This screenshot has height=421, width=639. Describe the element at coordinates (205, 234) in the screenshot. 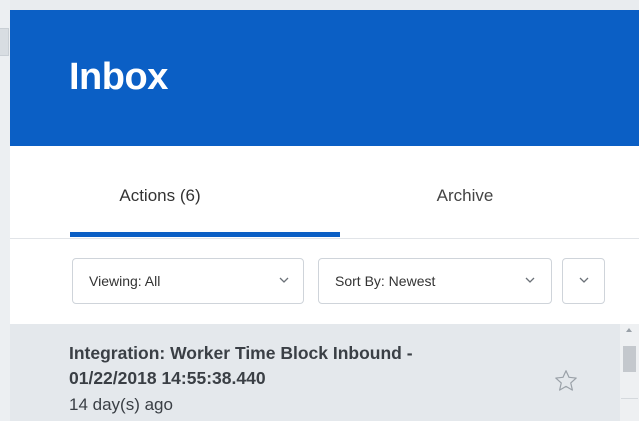

I see `active-tab-indicator` at that location.